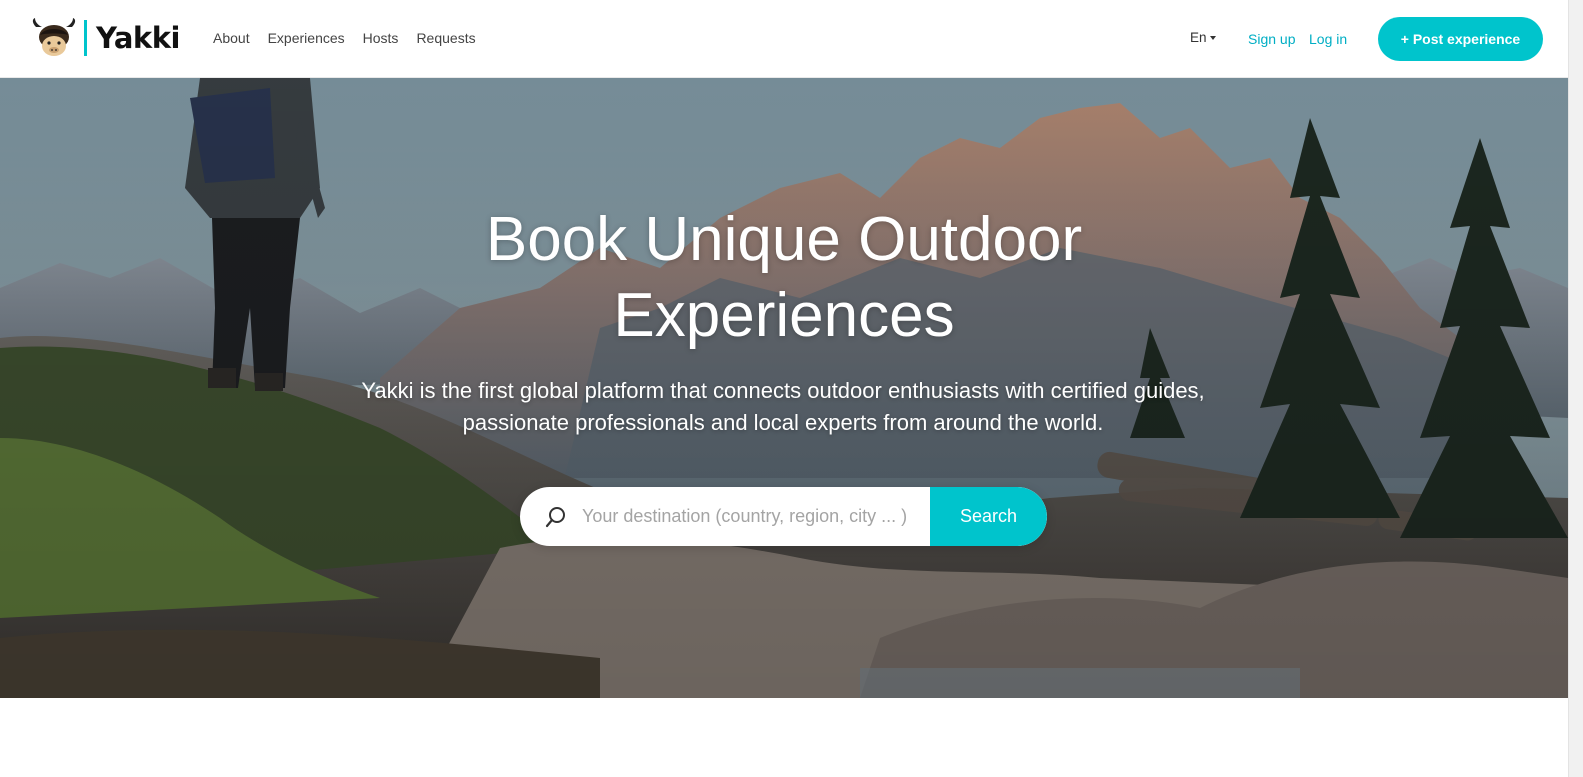  What do you see at coordinates (138, 38) in the screenshot?
I see `brand-name: Yakki` at bounding box center [138, 38].